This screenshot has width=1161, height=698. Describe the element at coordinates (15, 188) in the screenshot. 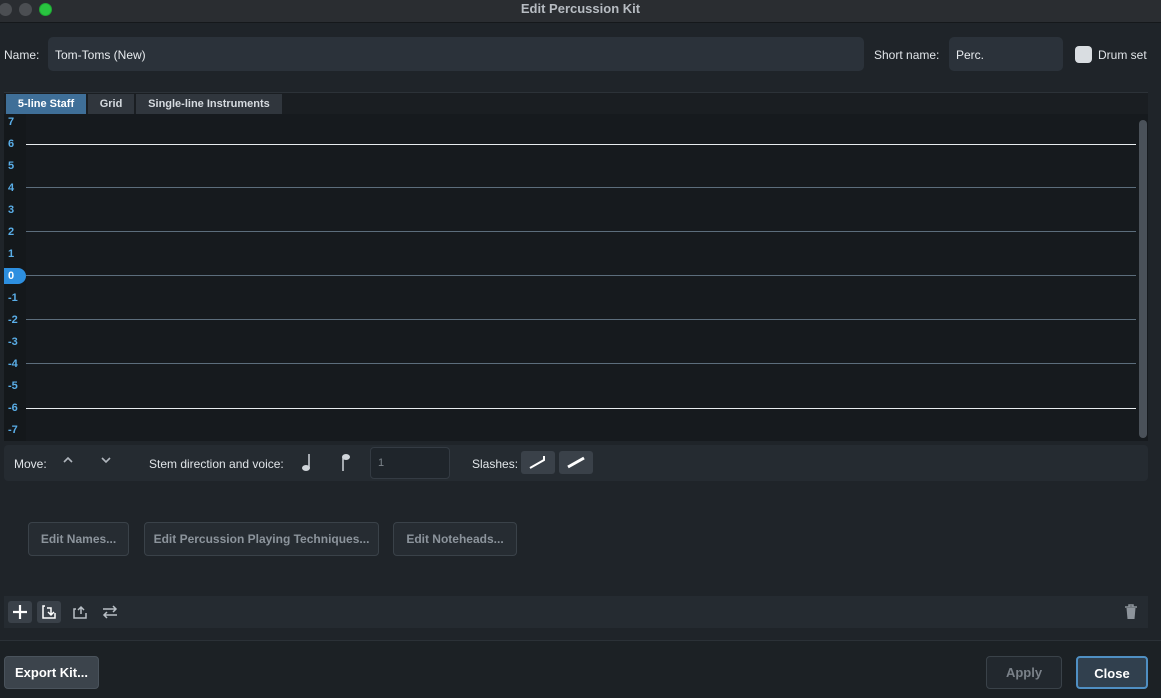

I see `staff-position: 4` at that location.